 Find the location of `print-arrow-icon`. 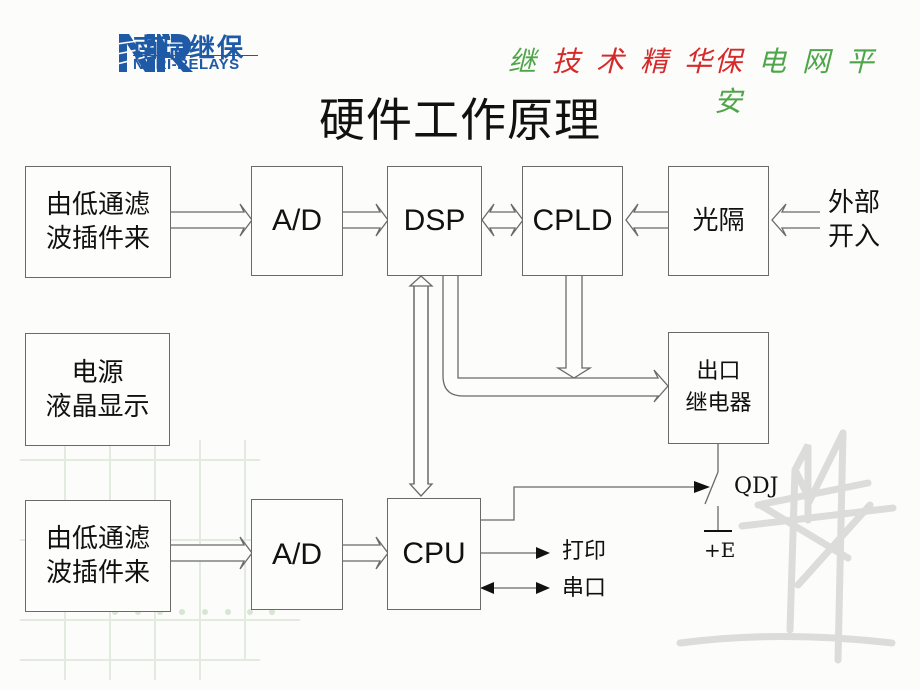

print-arrow-icon is located at coordinates (543, 553).